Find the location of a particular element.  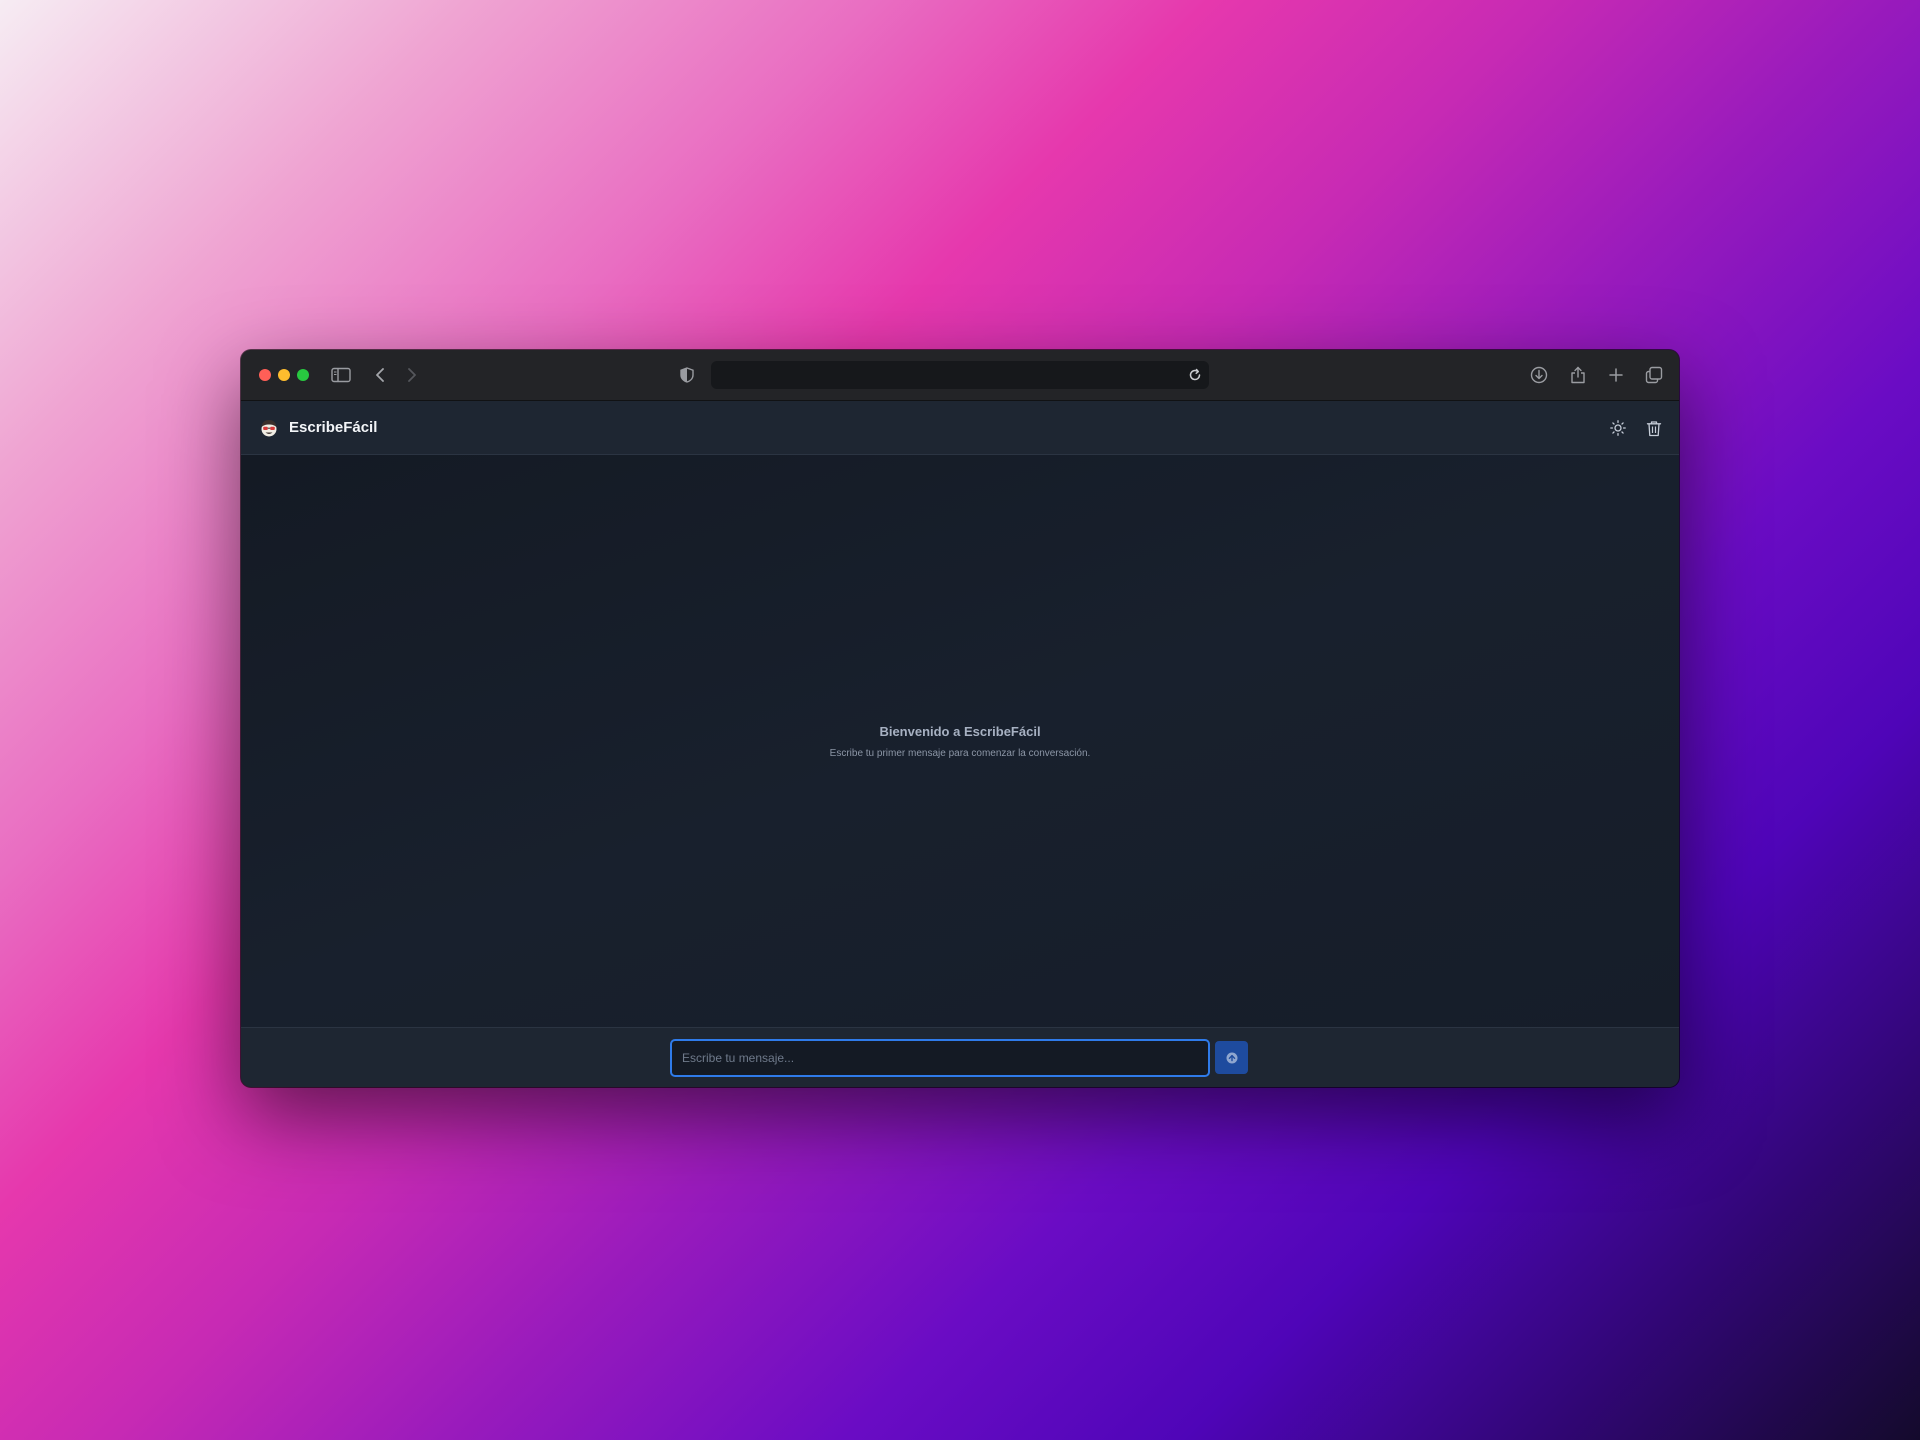

send-arrow-icon is located at coordinates (1231, 1057).